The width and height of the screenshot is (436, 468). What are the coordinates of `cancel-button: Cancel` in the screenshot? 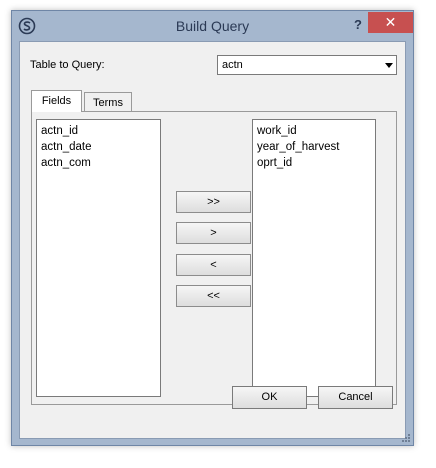 It's located at (355, 397).